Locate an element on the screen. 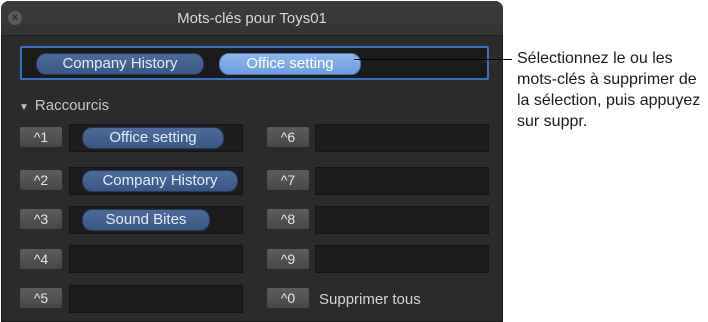  shortcuts-section-header: ▼ Raccourcis is located at coordinates (64, 105).